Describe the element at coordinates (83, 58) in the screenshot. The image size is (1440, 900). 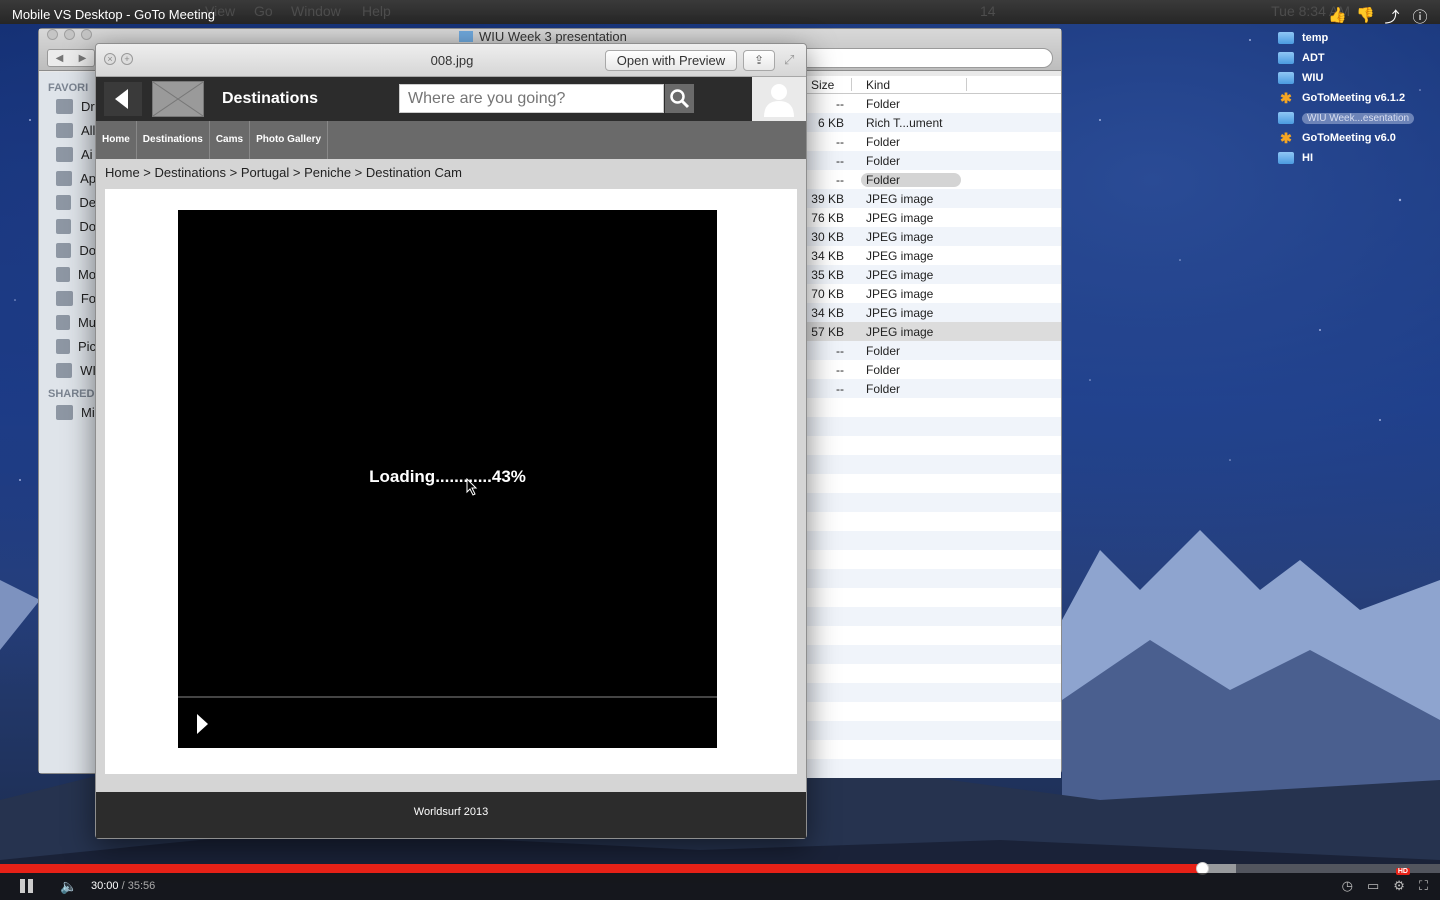
I see `forward-arrow-icon: ▶` at that location.